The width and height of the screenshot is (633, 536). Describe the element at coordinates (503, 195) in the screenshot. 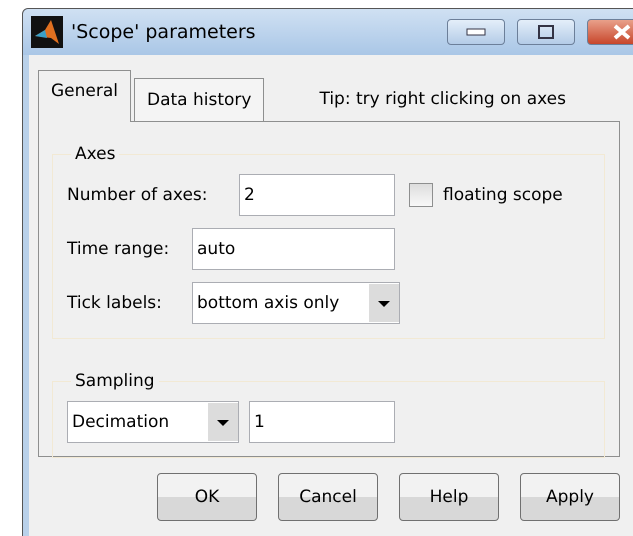

I see `checkbox-label: floating scope` at that location.